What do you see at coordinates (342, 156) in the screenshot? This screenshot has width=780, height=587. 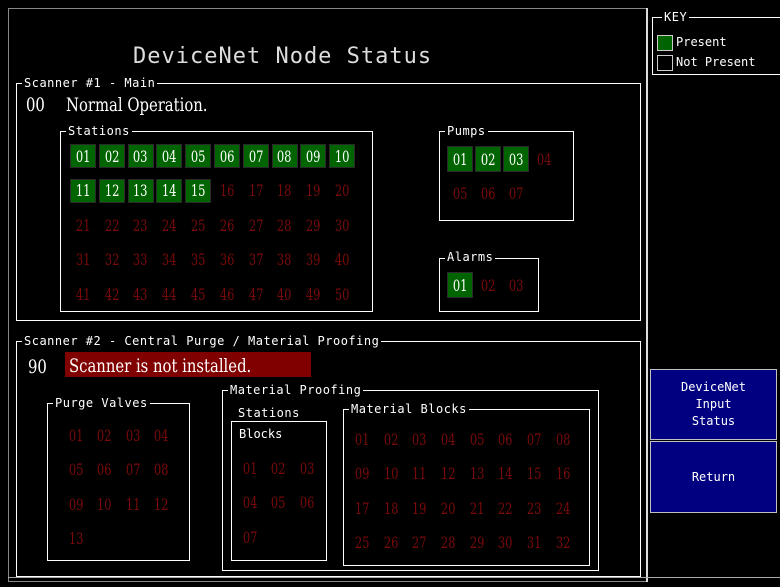 I see `station-node-present: 10` at bounding box center [342, 156].